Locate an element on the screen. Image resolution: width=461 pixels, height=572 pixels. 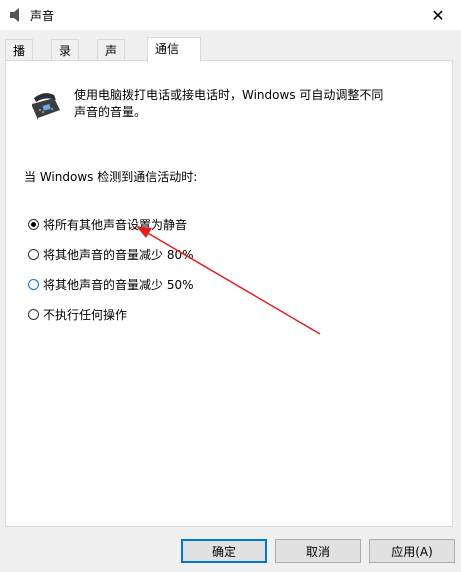
radio-mute-all is located at coordinates (33, 224).